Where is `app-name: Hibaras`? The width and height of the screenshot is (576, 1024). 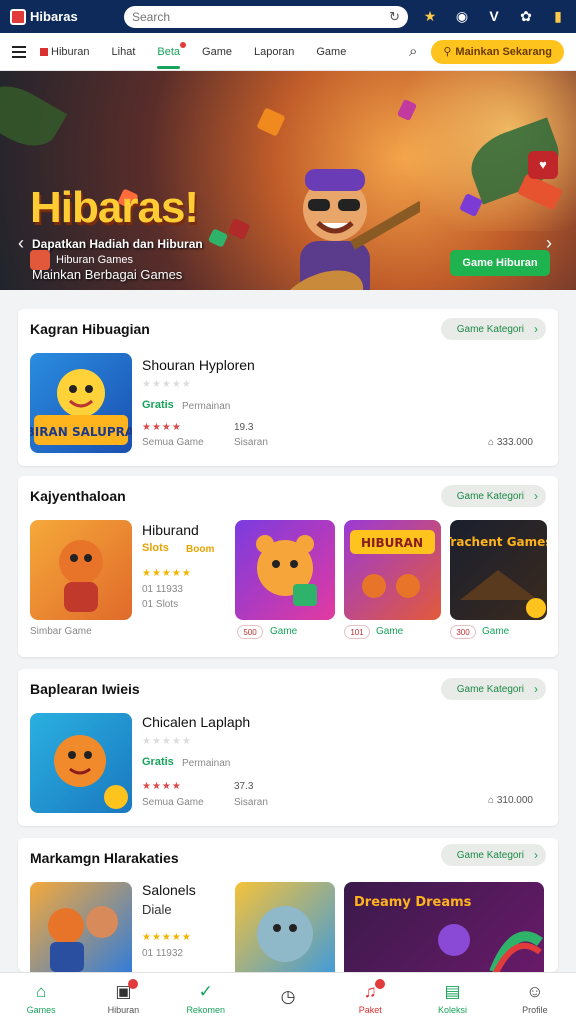
app-name: Hibaras is located at coordinates (54, 16).